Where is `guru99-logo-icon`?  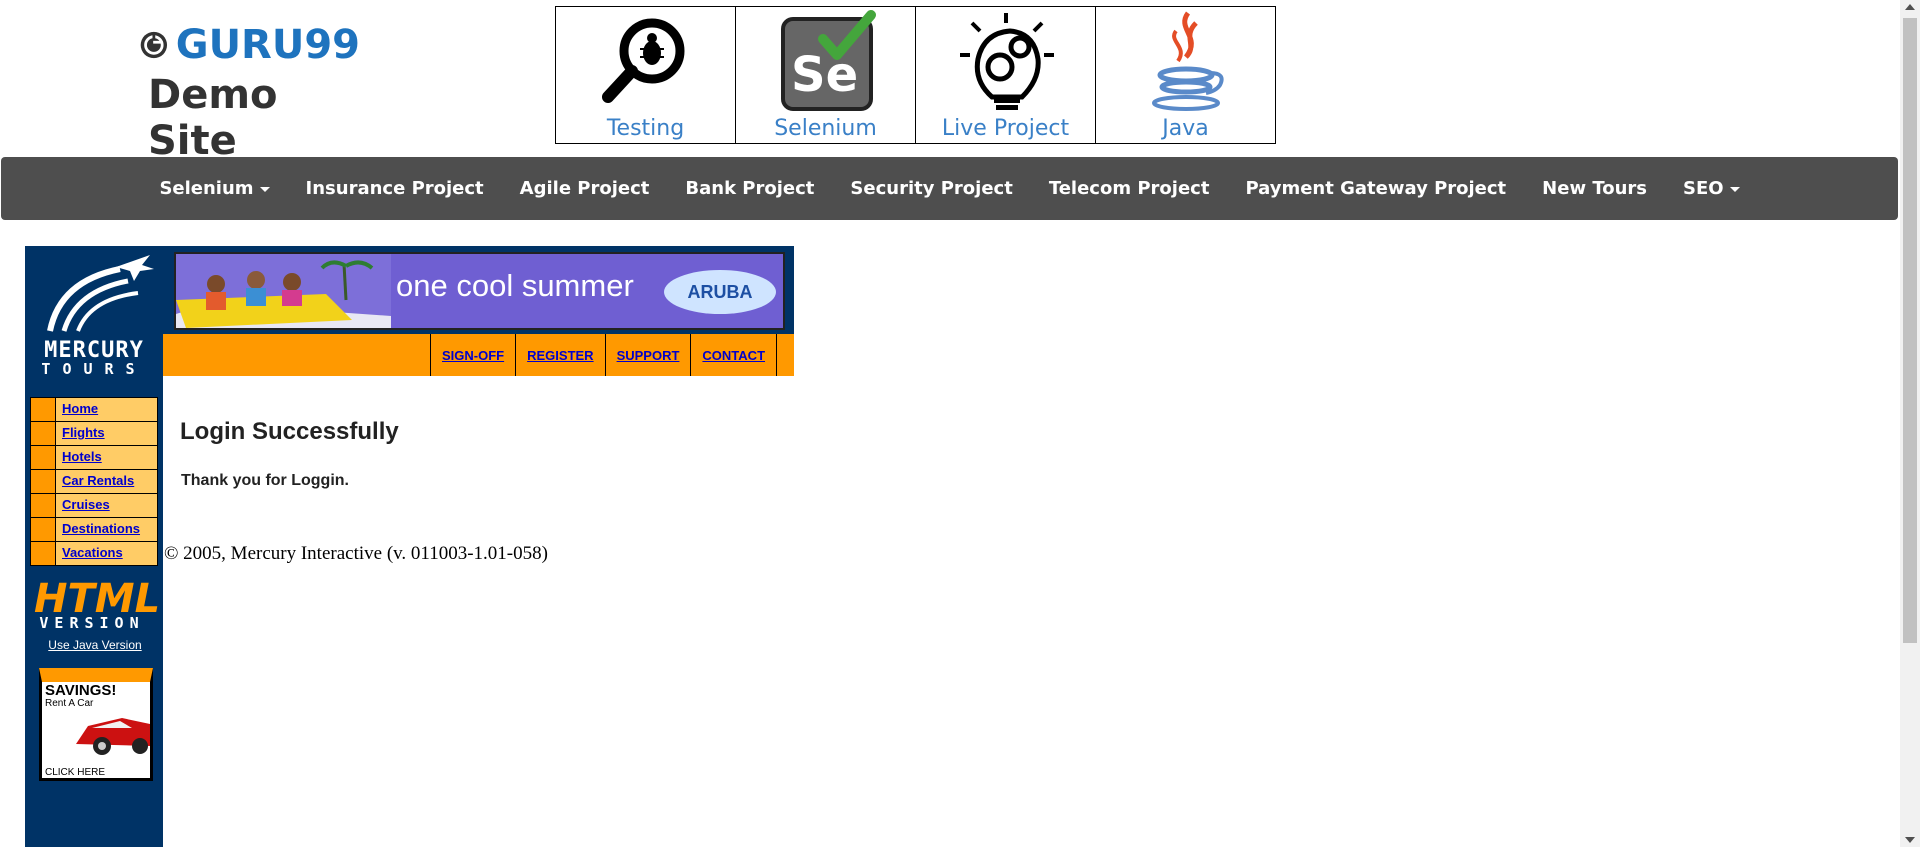
guru99-logo-icon is located at coordinates (154, 45).